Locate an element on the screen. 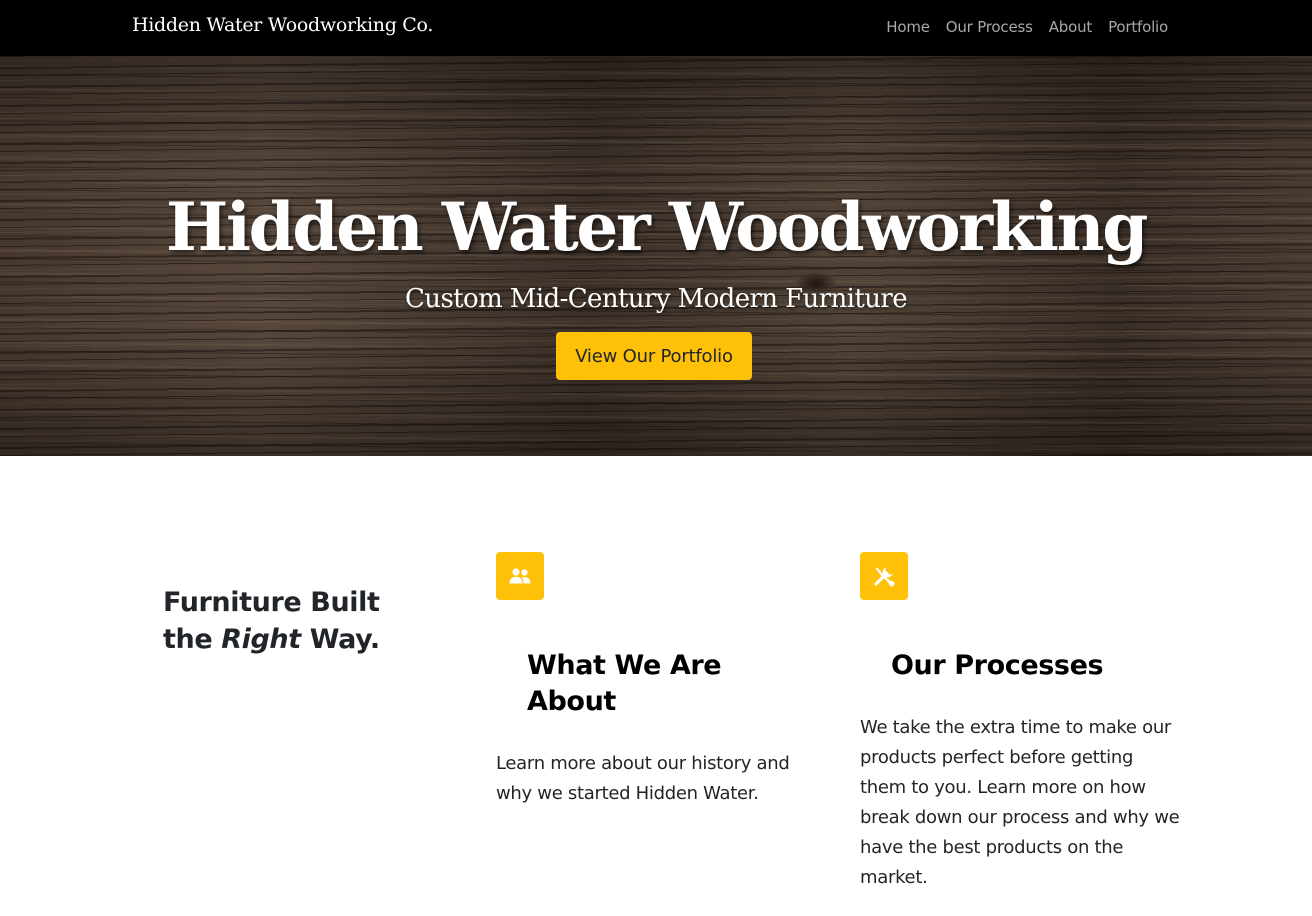  feature-title-about: What We Are About is located at coordinates (624, 684).